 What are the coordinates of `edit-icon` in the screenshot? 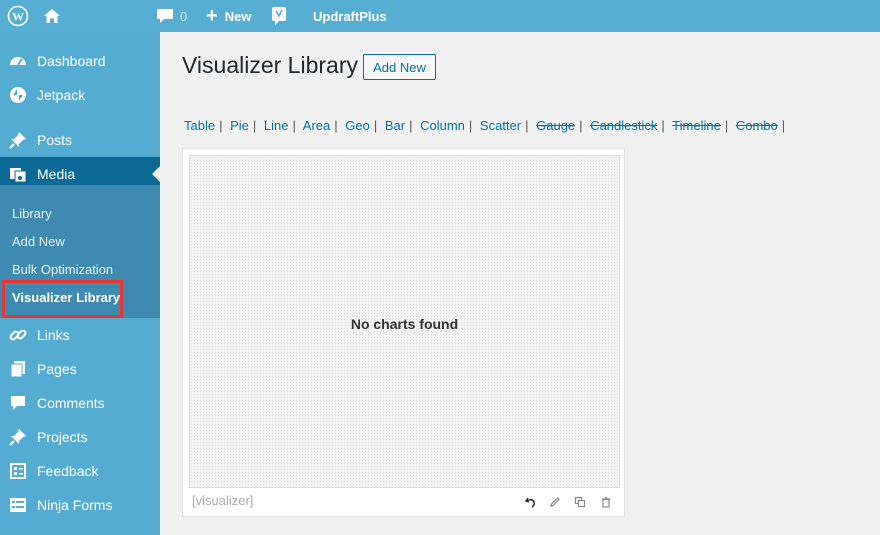 It's located at (555, 502).